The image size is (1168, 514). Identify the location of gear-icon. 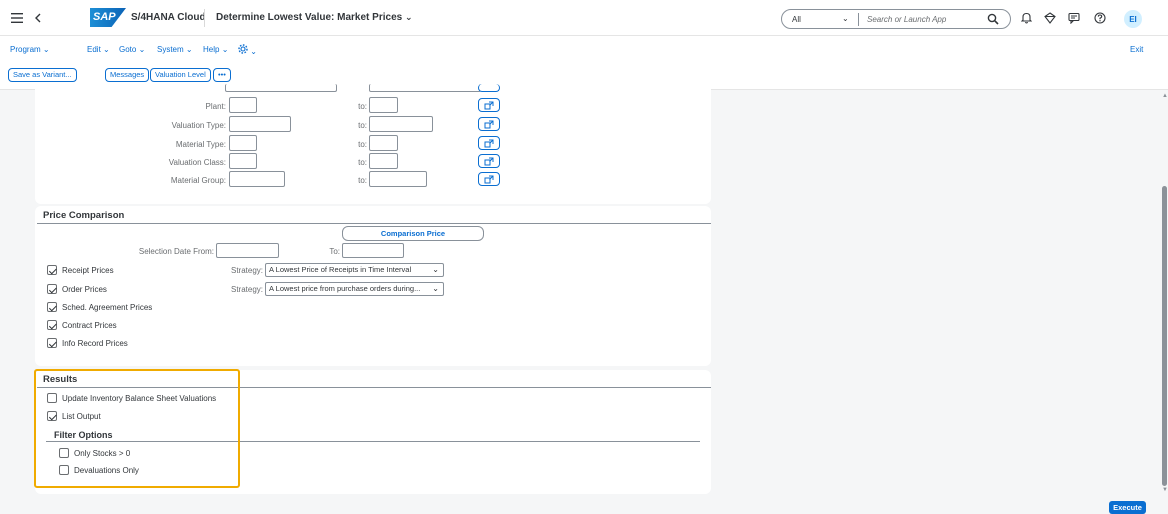
(243, 49).